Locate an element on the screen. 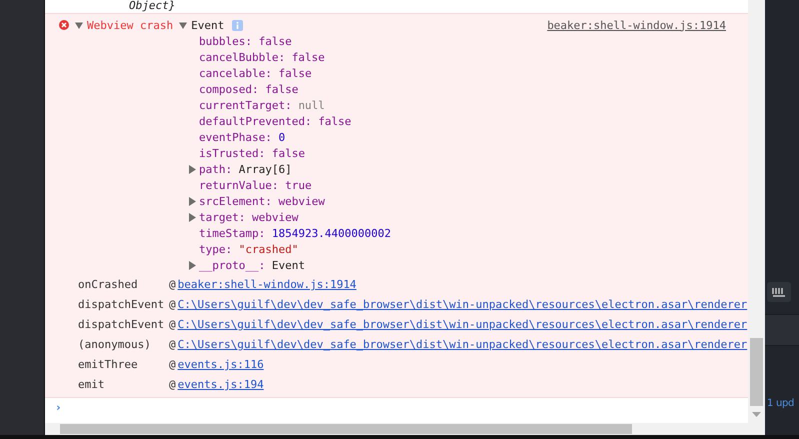 This screenshot has width=799, height=439. property-name: cancelable: is located at coordinates (235, 73).